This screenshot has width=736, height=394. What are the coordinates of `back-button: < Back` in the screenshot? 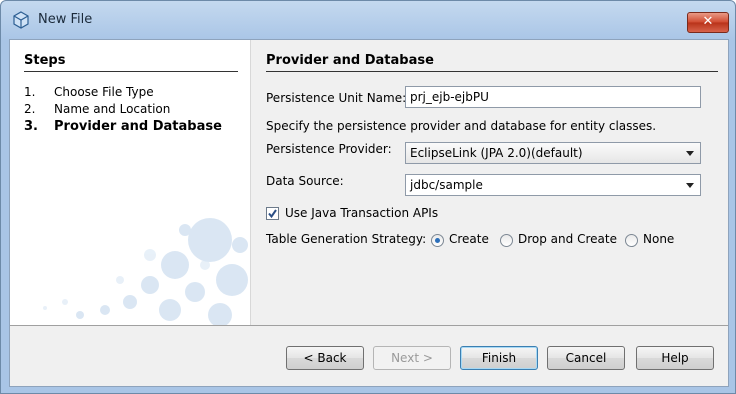 It's located at (325, 358).